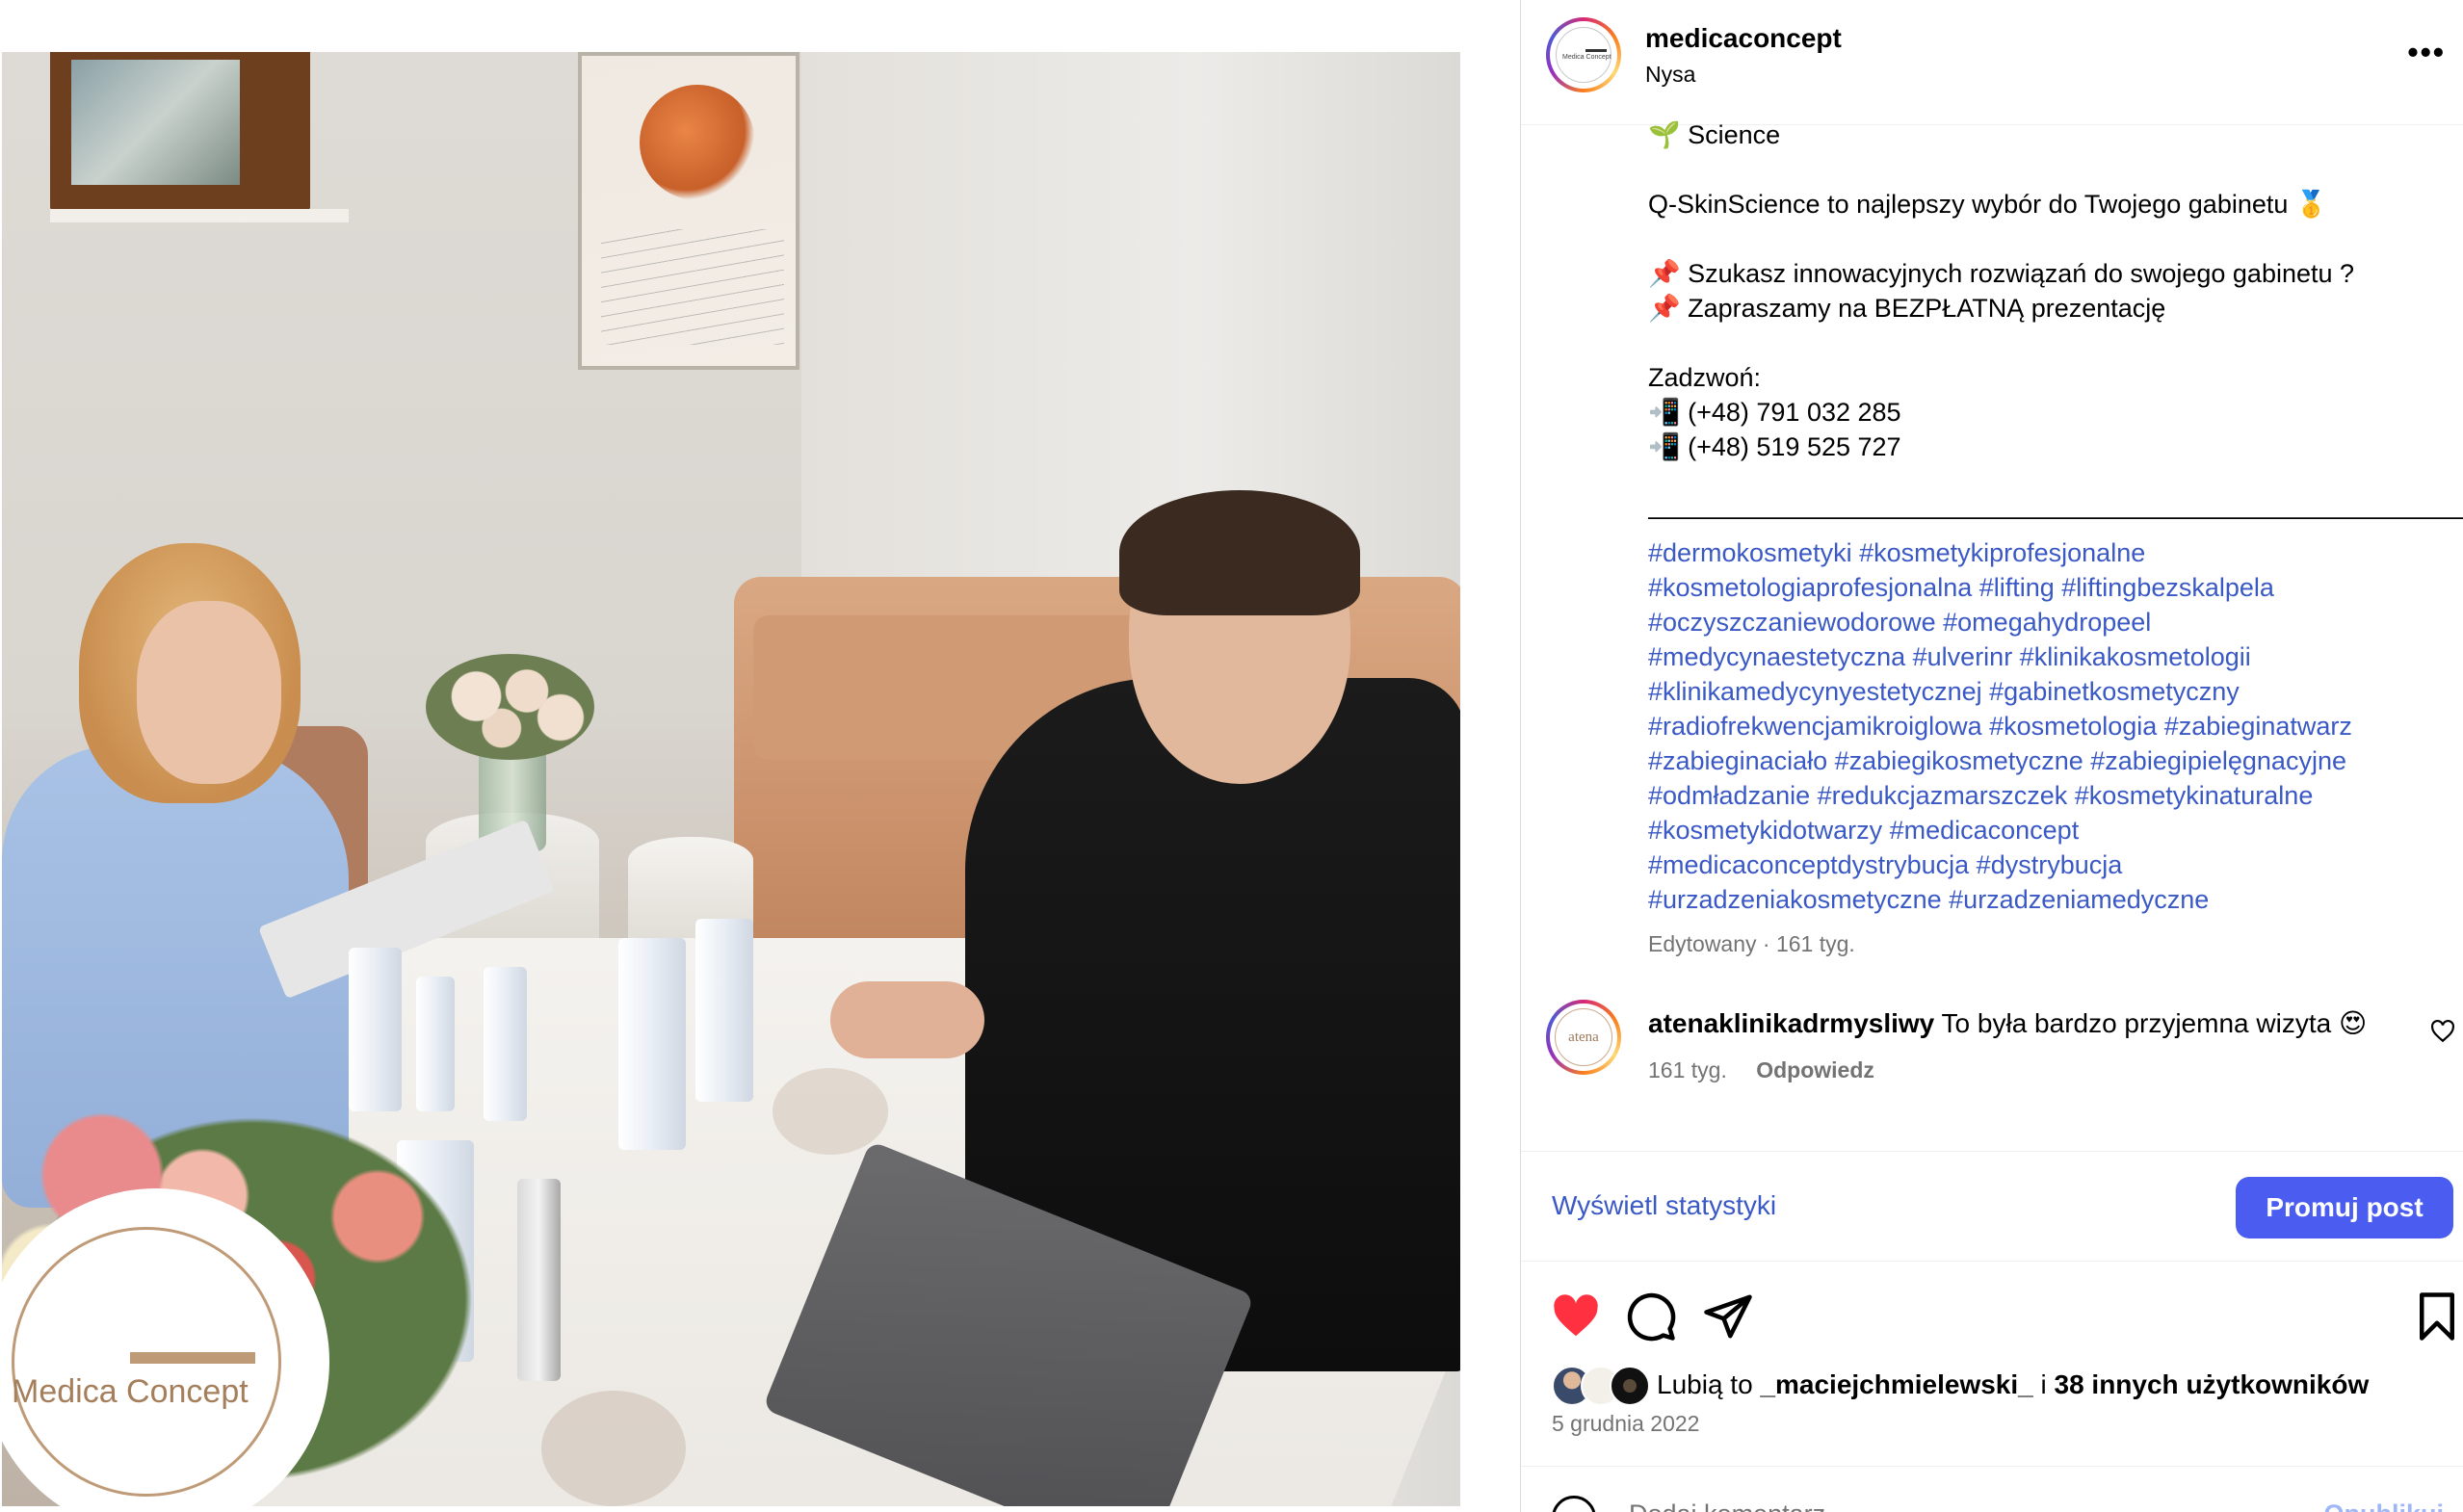  What do you see at coordinates (2154, 1023) in the screenshot?
I see `comment-body: To była bardzo przyjemna wizyta 😍` at bounding box center [2154, 1023].